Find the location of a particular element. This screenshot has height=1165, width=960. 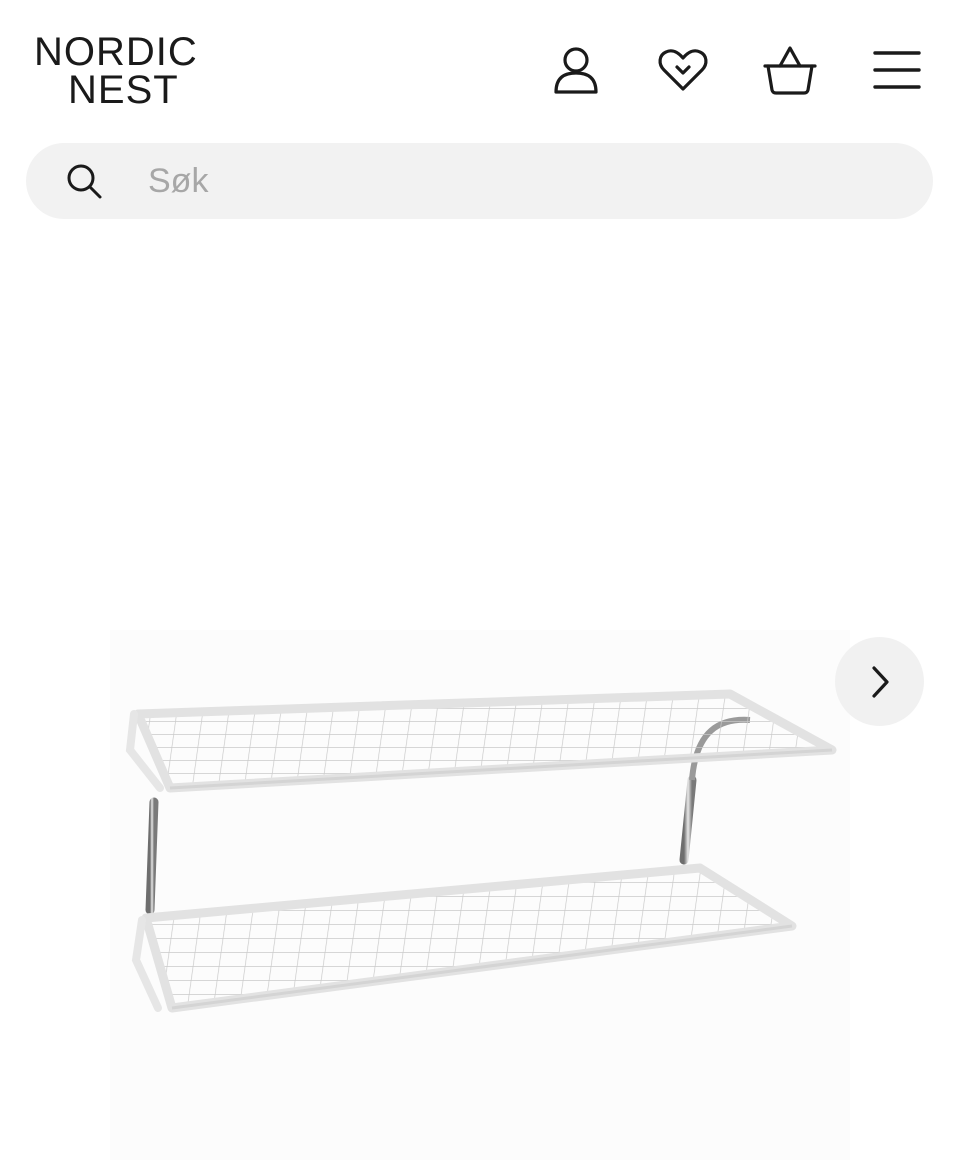

logo-line-1: NORDIC is located at coordinates (116, 52).